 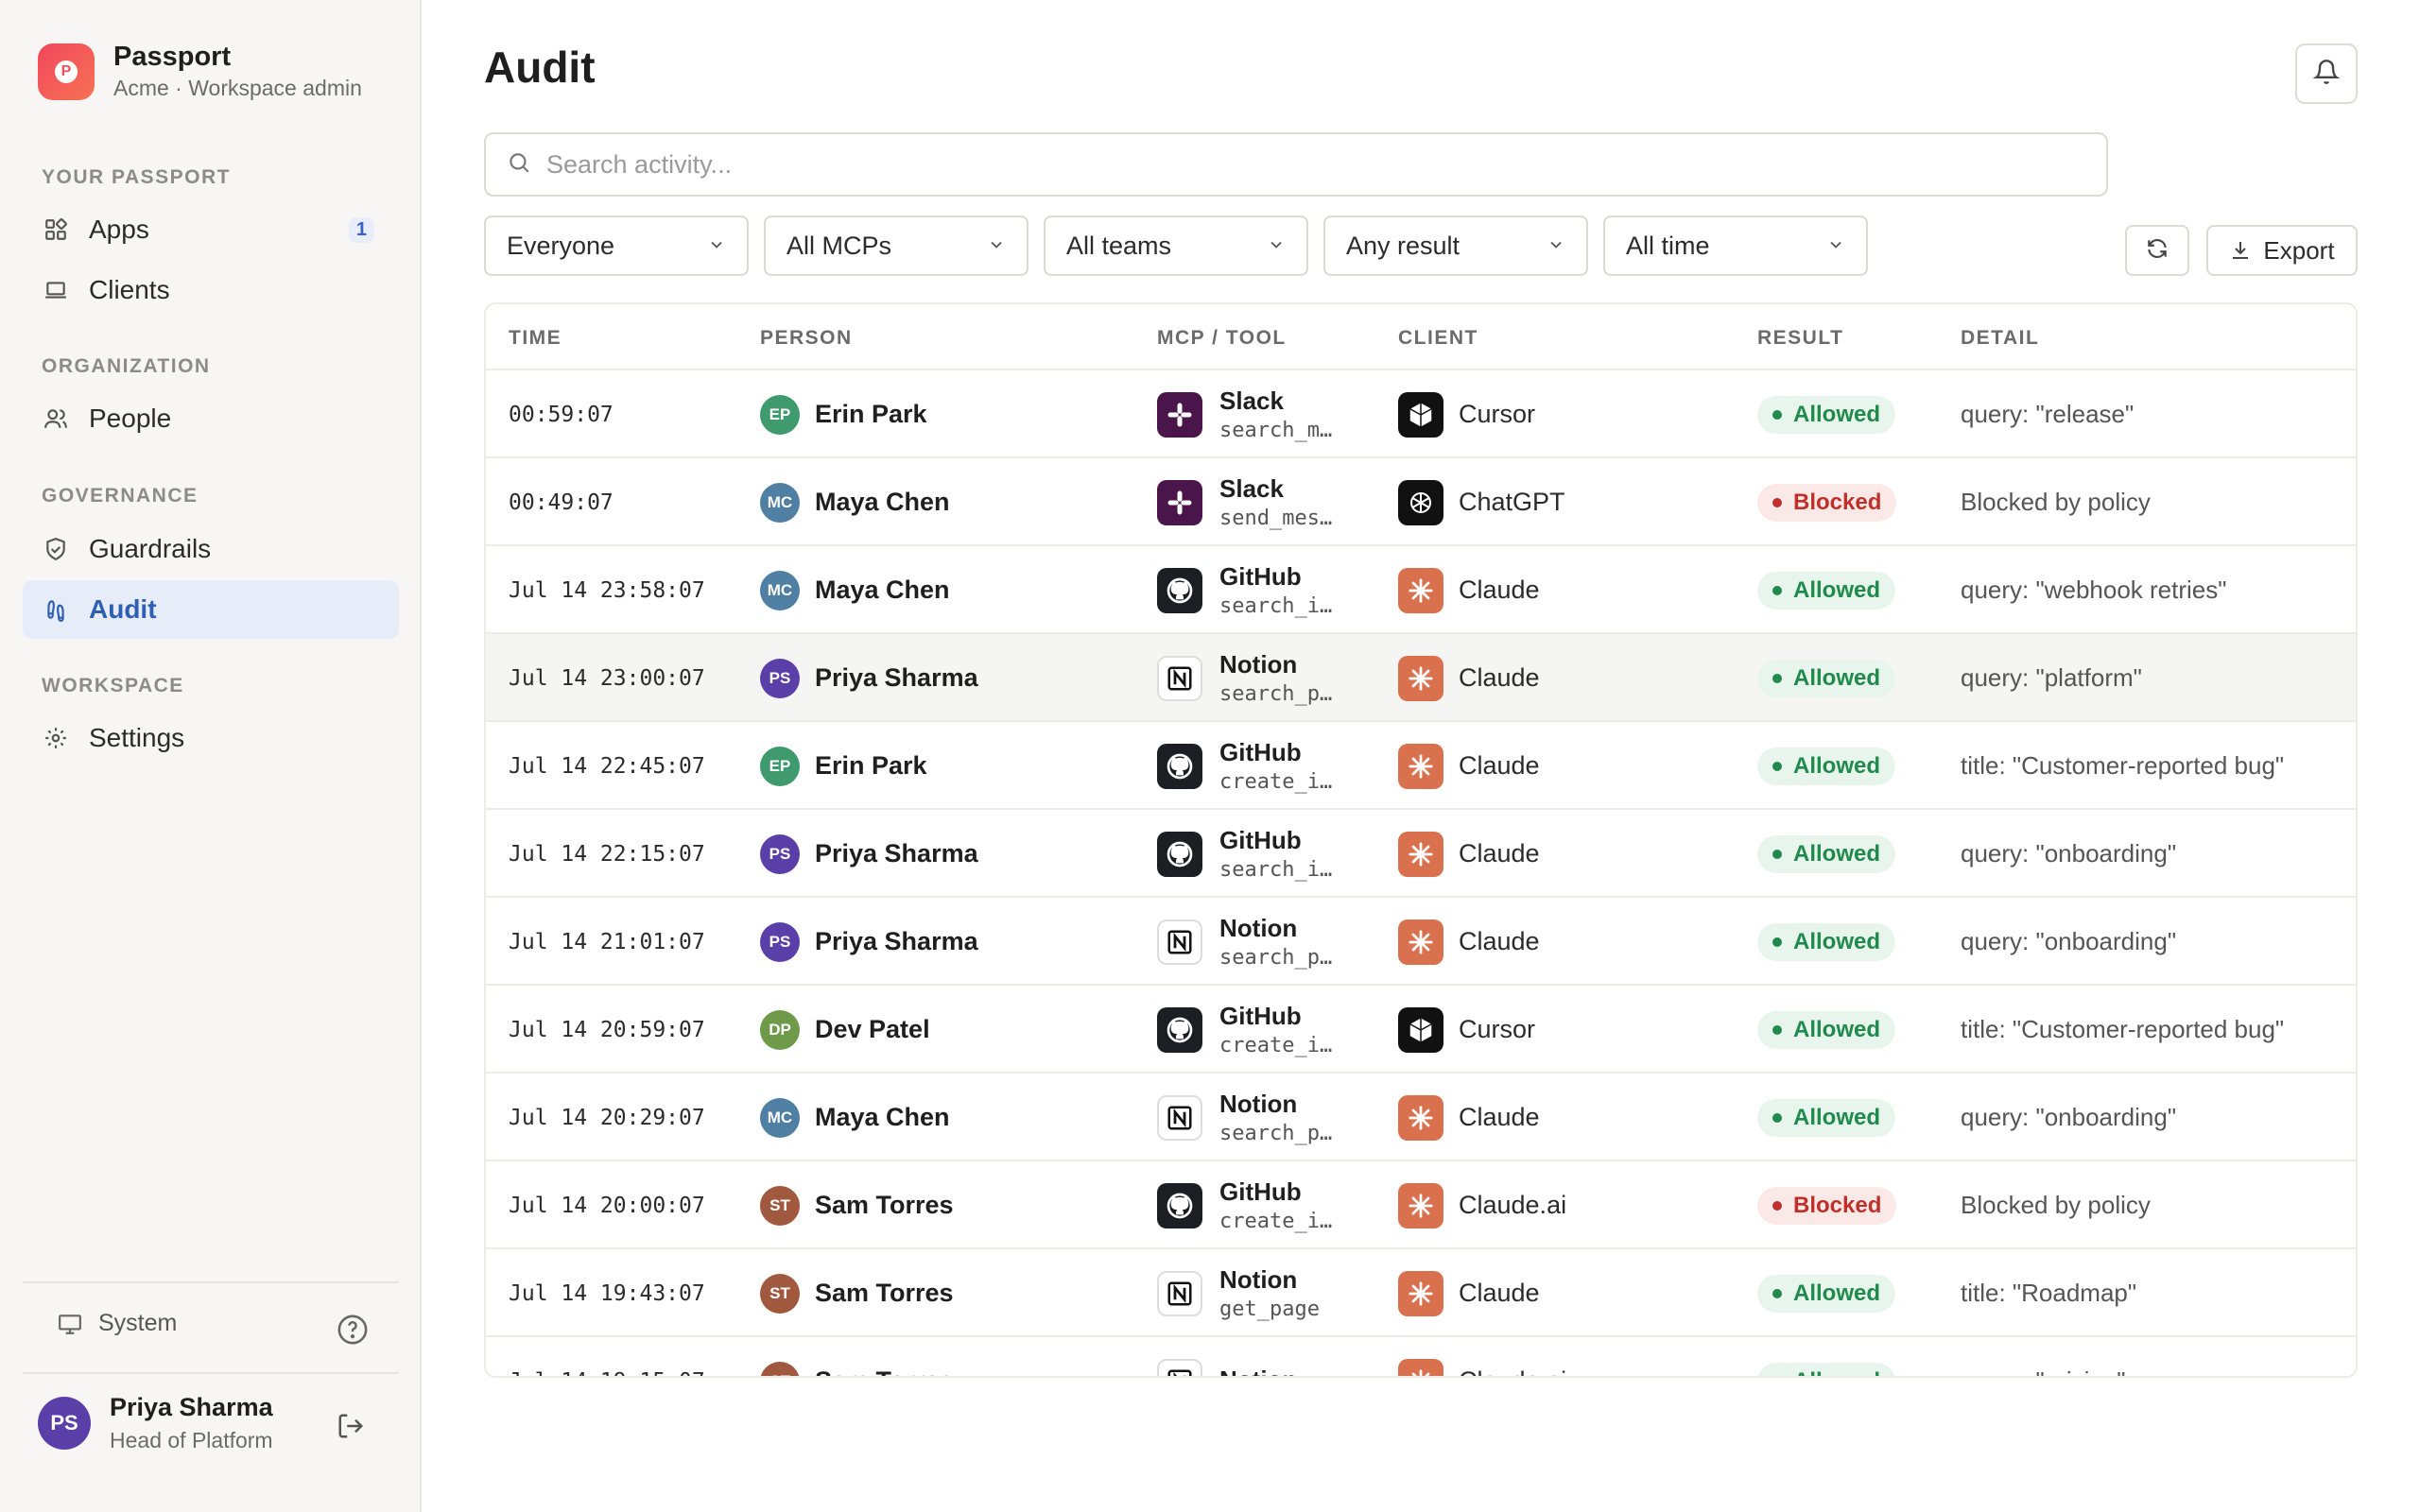 What do you see at coordinates (1222, 338) in the screenshot?
I see `column-header: MCP / TOOL` at bounding box center [1222, 338].